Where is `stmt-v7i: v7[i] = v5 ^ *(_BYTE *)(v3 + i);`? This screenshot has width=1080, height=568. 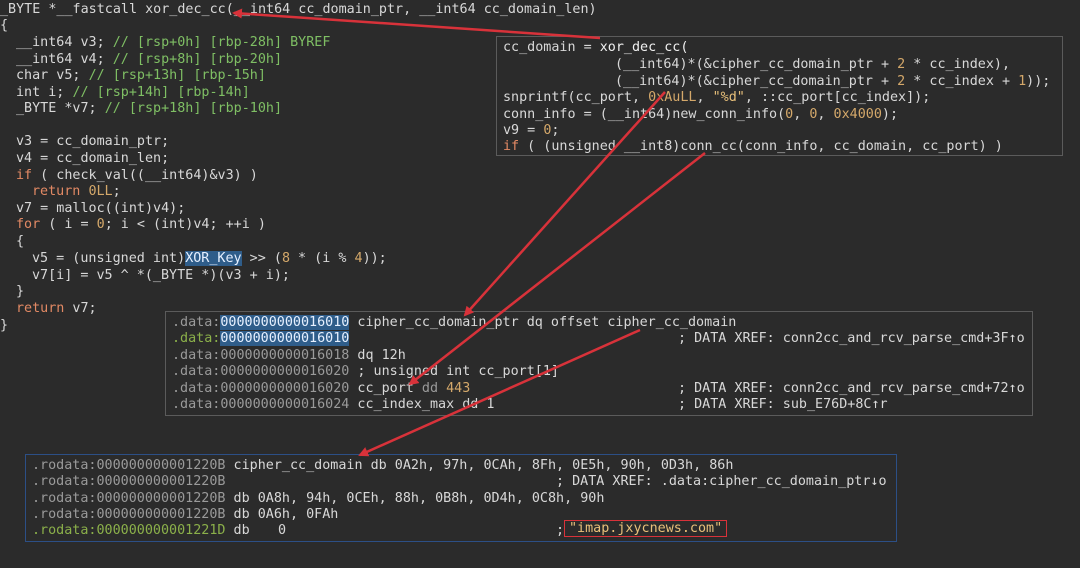 stmt-v7i: v7[i] = v5 ^ *(_BYTE *)(v3 + i); is located at coordinates (161, 275).